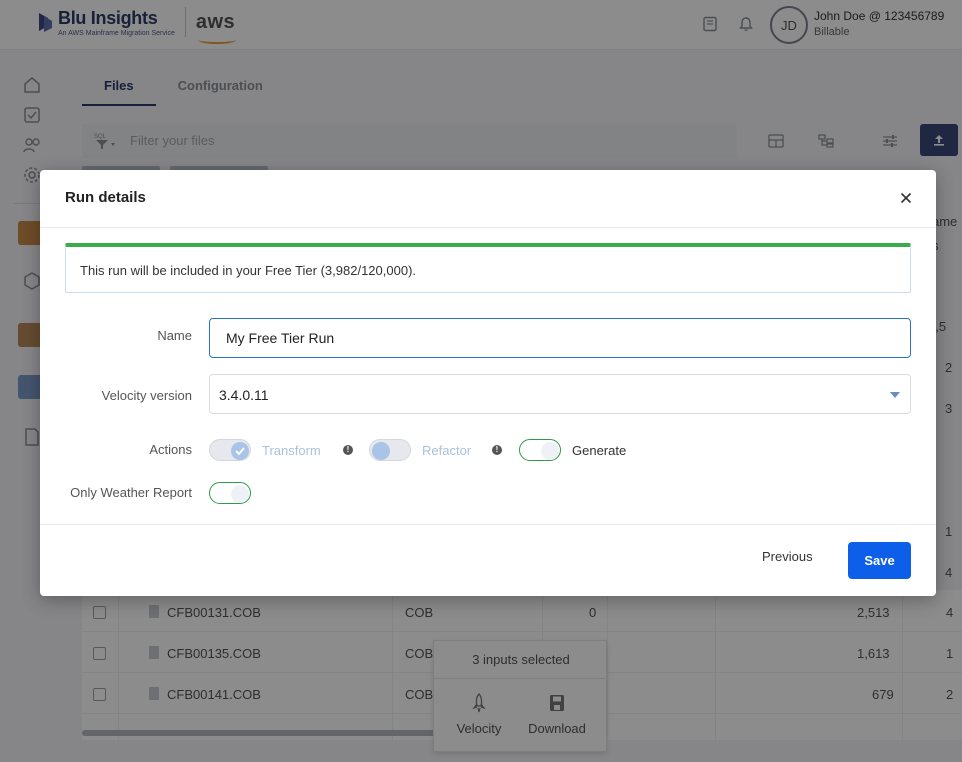 The height and width of the screenshot is (762, 962). Describe the element at coordinates (540, 450) in the screenshot. I see `generate-toggle` at that location.